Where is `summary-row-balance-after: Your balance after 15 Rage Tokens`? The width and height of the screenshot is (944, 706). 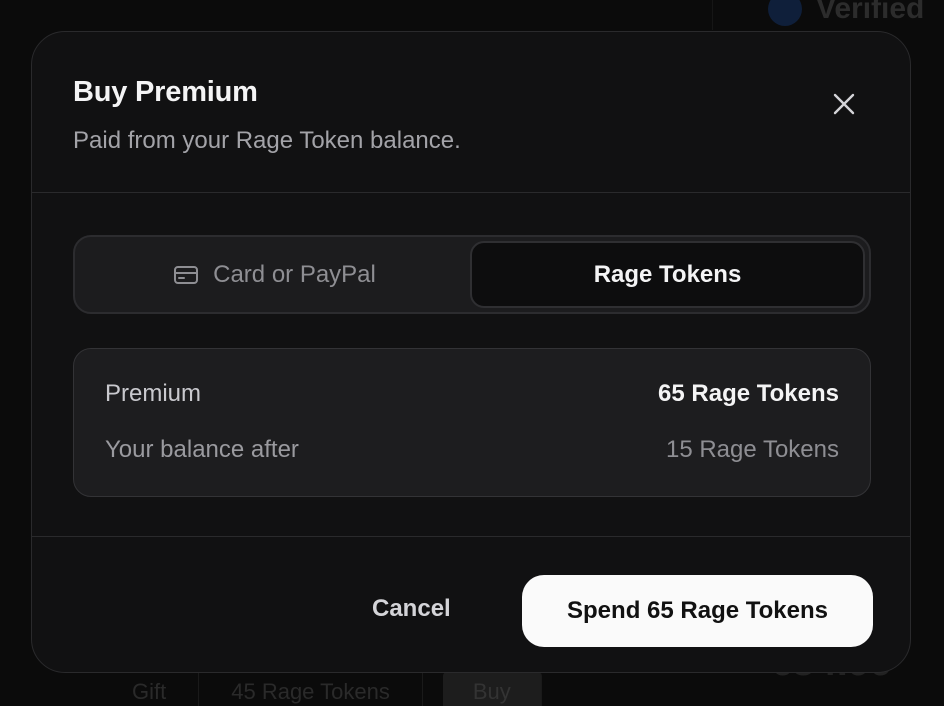
summary-row-balance-after: Your balance after 15 Rage Tokens is located at coordinates (472, 450).